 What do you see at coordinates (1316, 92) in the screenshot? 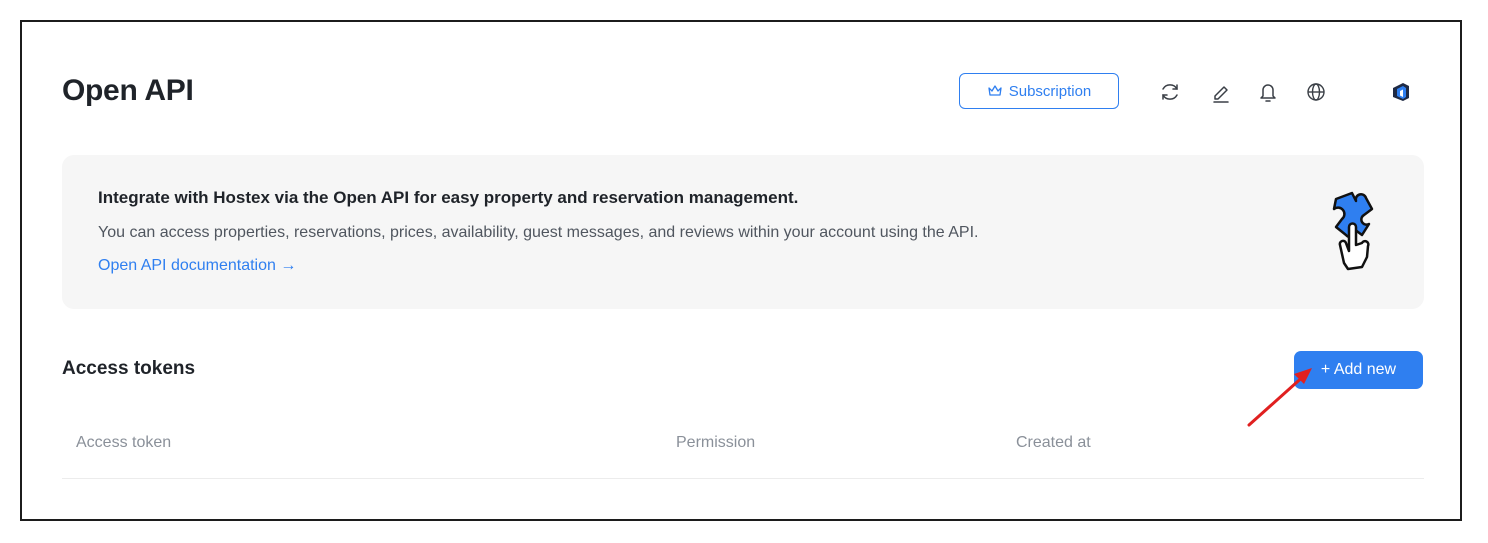
I see `globe-icon` at bounding box center [1316, 92].